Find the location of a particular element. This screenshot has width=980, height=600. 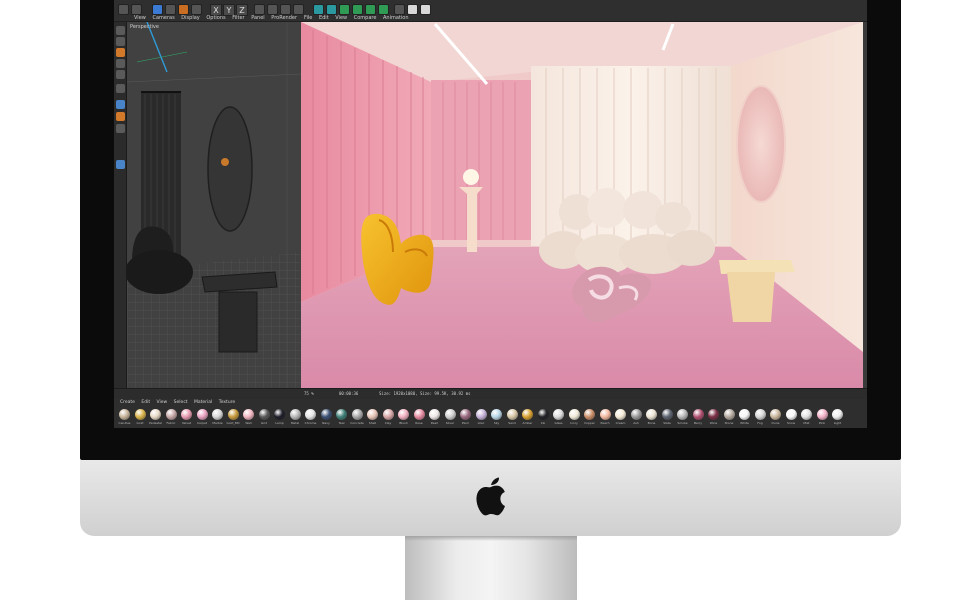

menu-compare: Compare is located at coordinates (365, 18).